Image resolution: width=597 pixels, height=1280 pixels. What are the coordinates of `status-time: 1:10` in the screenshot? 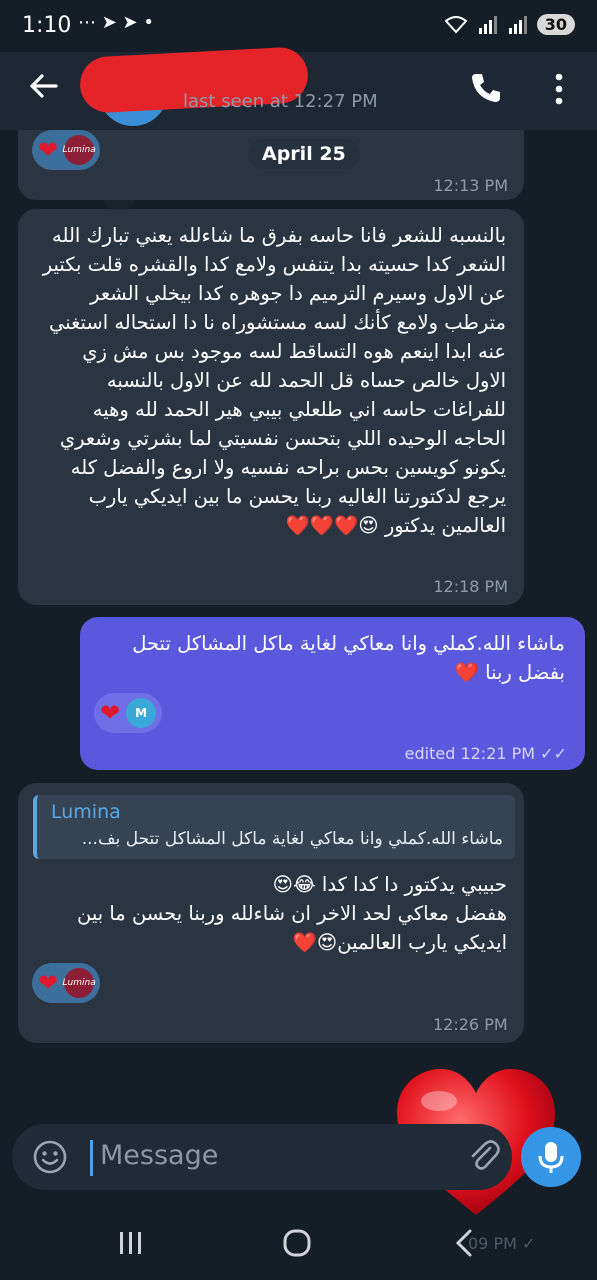 It's located at (47, 25).